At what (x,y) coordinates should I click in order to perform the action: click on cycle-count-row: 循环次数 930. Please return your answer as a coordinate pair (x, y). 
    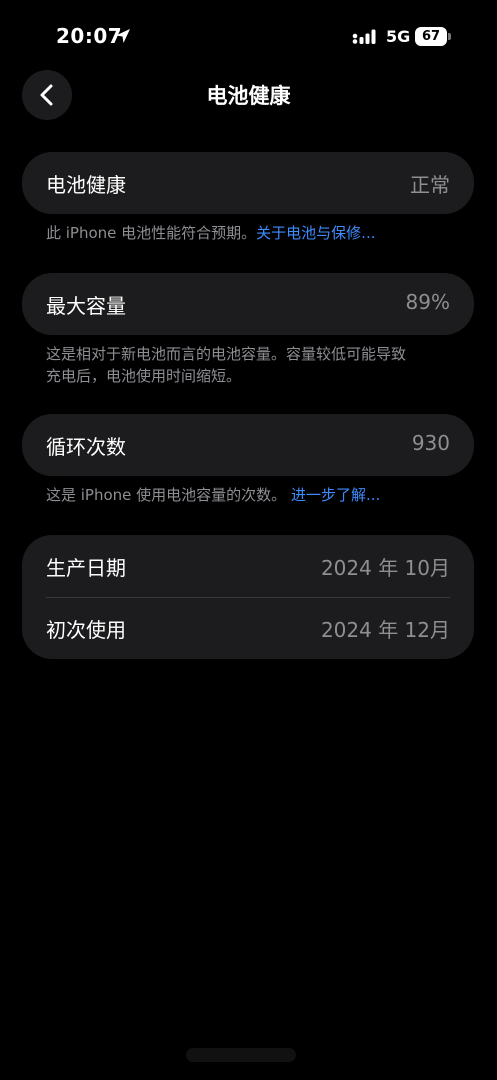
    Looking at the image, I should click on (248, 445).